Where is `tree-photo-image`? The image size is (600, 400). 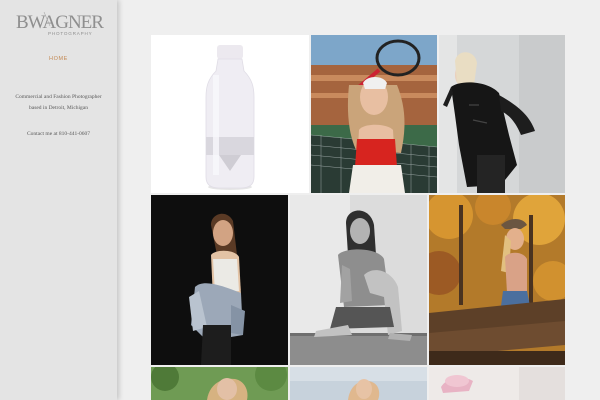 tree-photo-image is located at coordinates (219, 383).